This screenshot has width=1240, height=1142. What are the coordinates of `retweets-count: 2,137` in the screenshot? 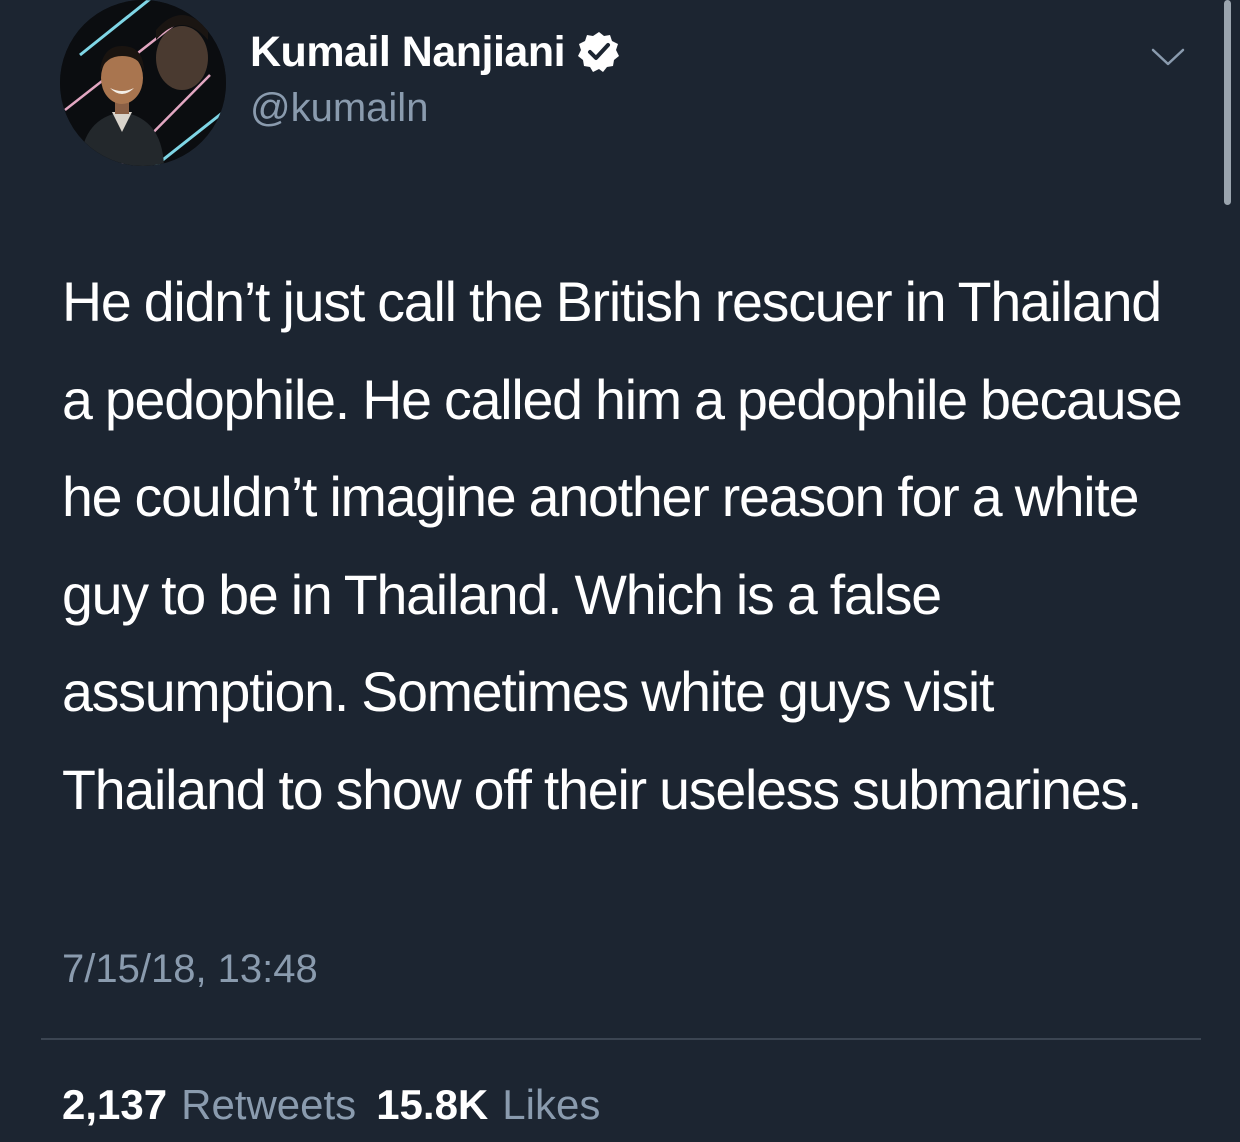 It's located at (114, 1104).